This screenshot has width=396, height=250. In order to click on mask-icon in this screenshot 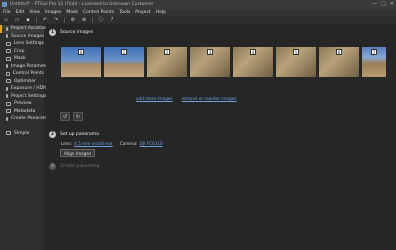, I will do `click(8, 58)`.